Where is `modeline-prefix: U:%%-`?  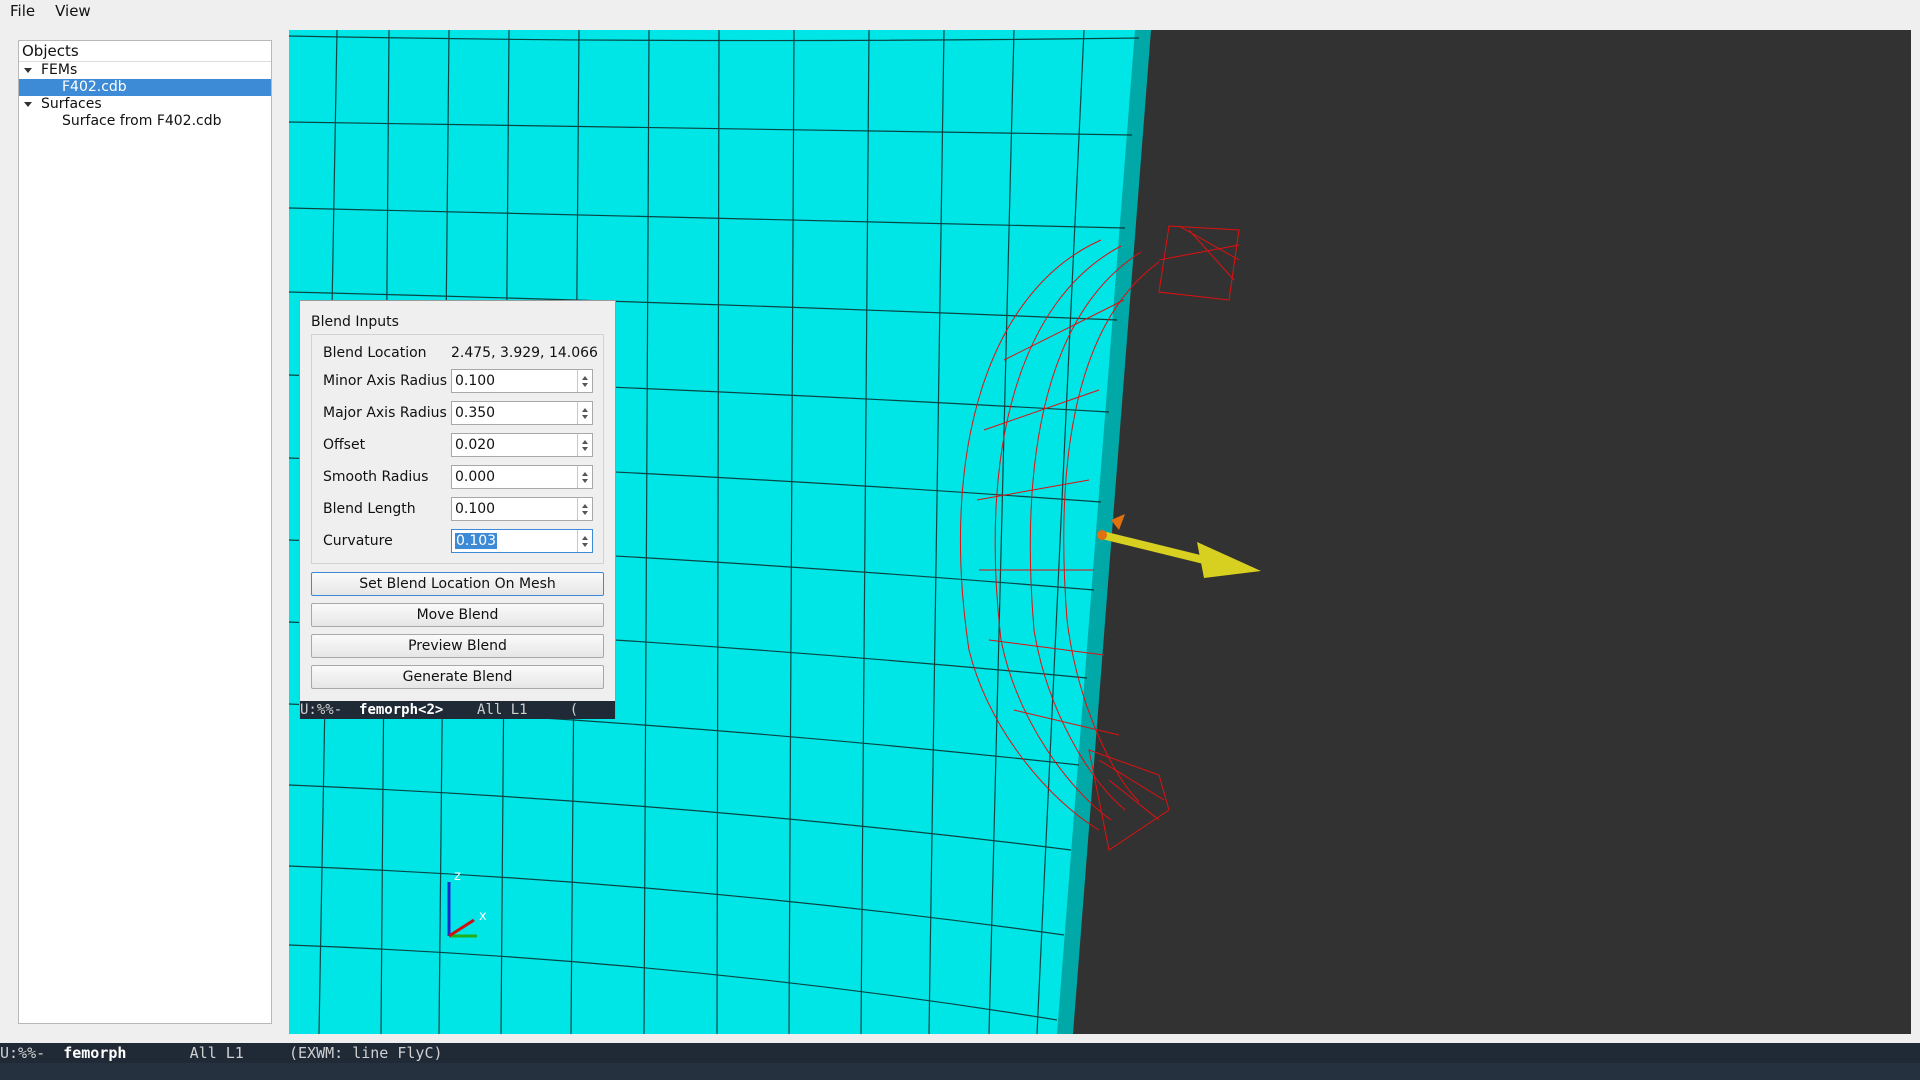
modeline-prefix: U:%%- is located at coordinates (32, 1053).